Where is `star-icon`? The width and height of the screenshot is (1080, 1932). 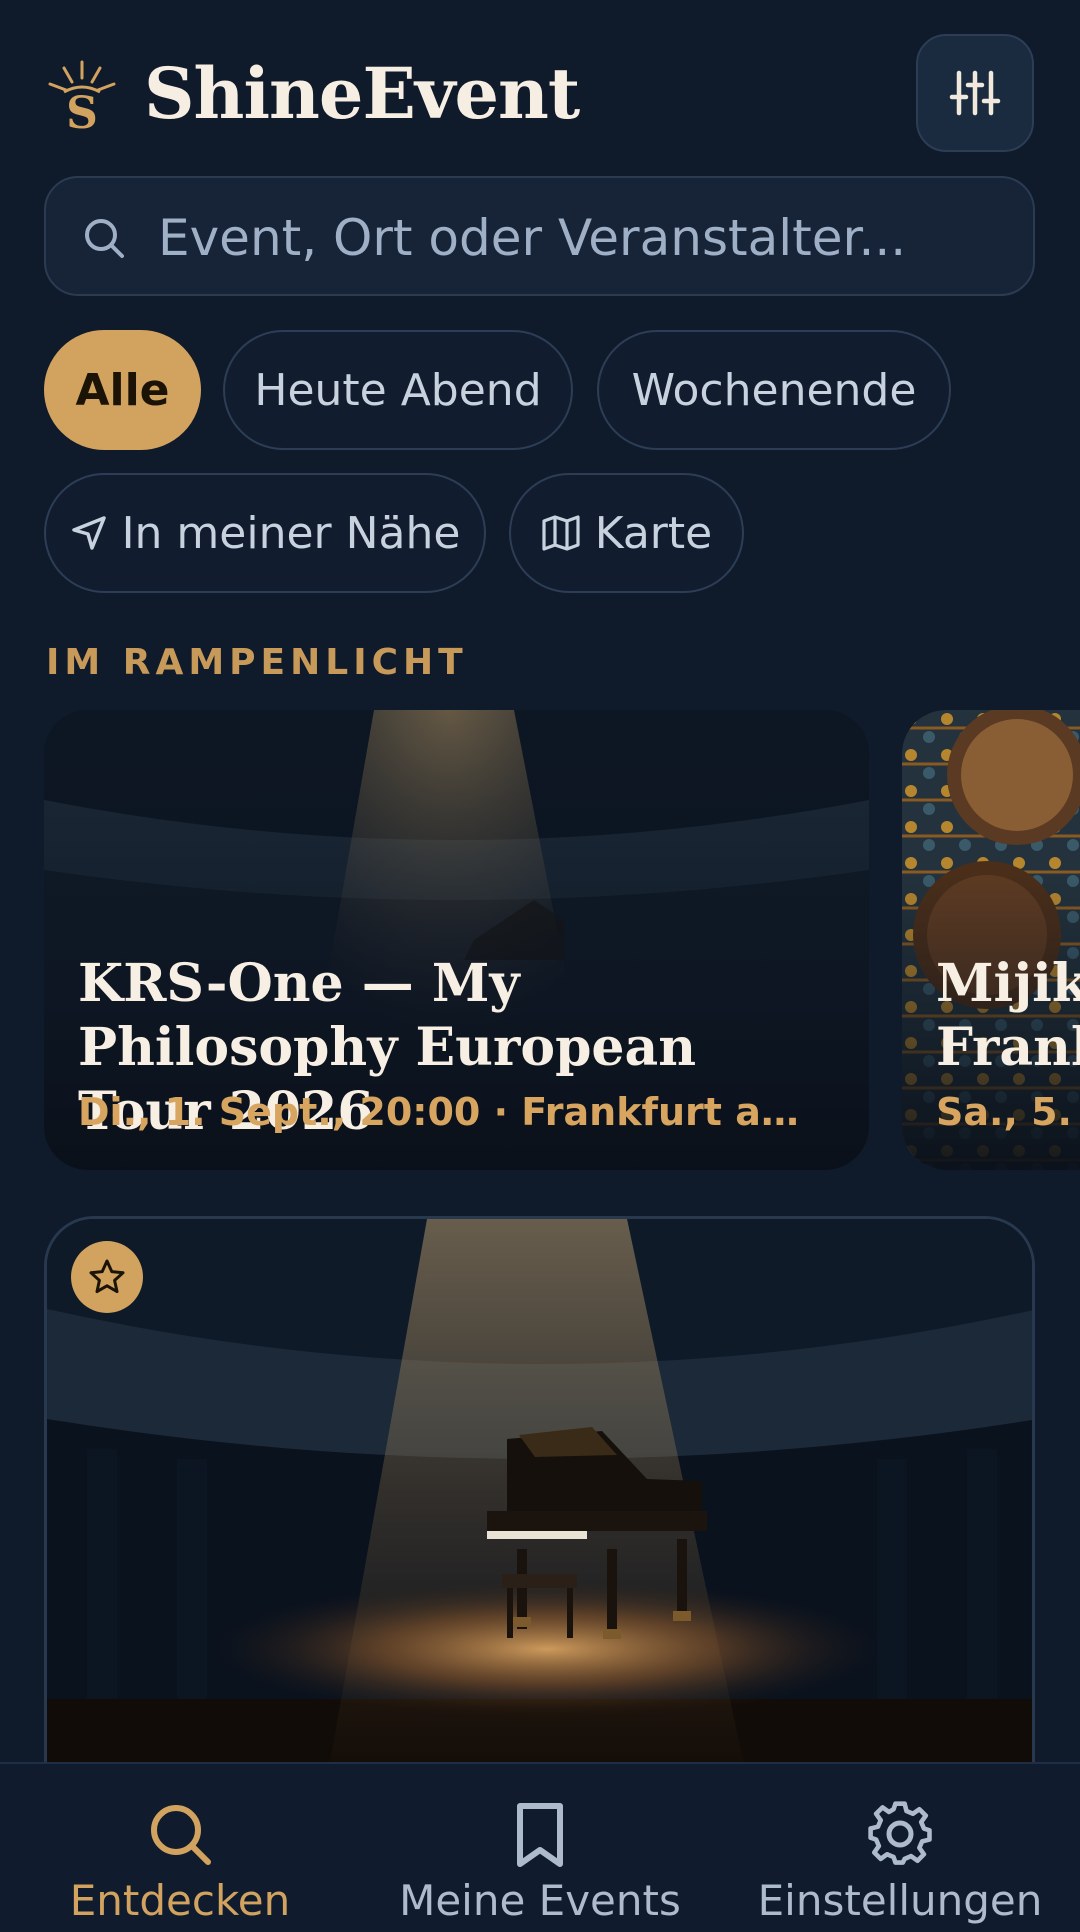
star-icon is located at coordinates (107, 1276).